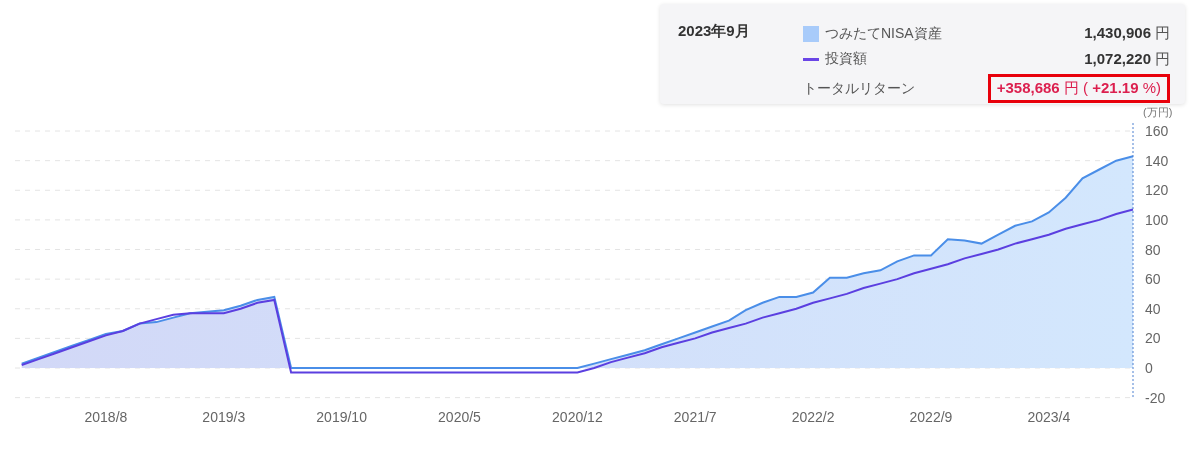 Image resolution: width=1200 pixels, height=450 pixels. What do you see at coordinates (1158, 113) in the screenshot?
I see `y-axis-unit: (万円)` at bounding box center [1158, 113].